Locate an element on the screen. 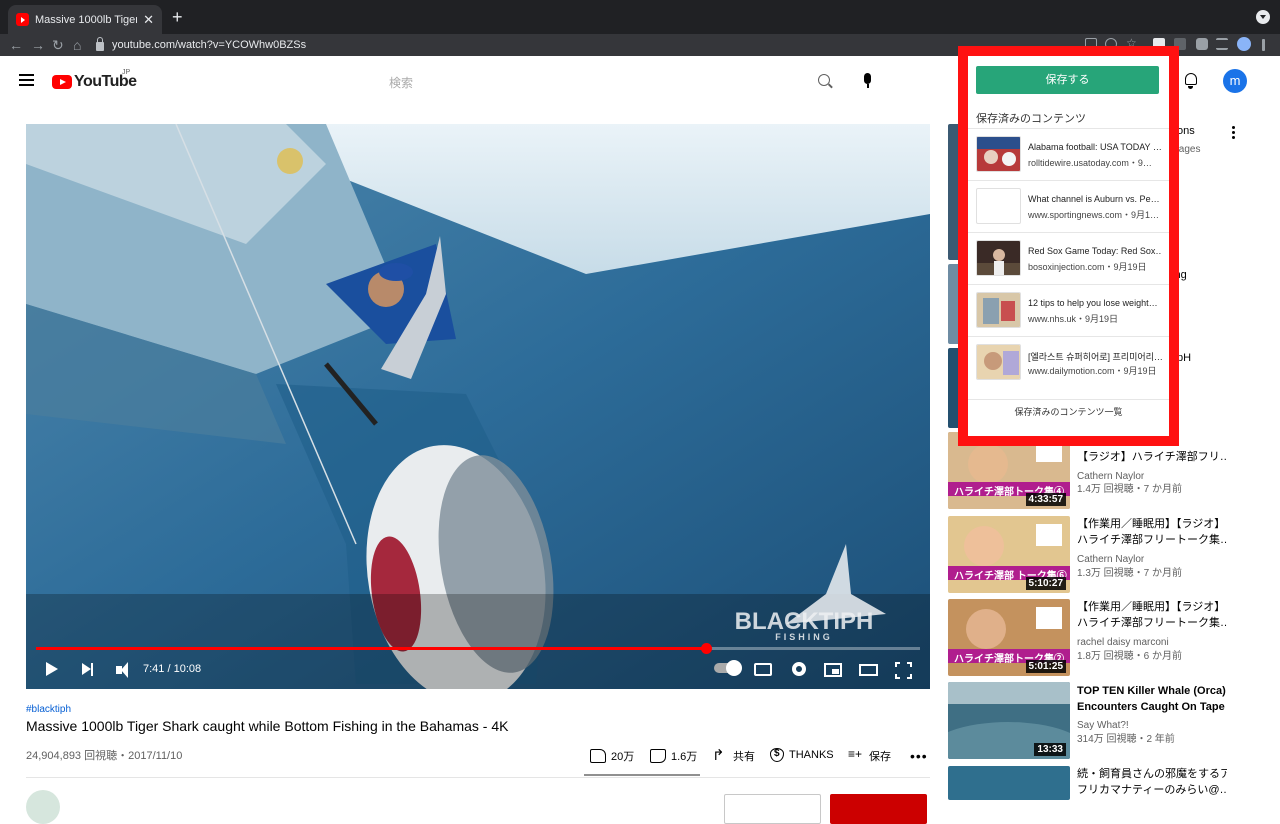 This screenshot has height=824, width=1280. avatar: m is located at coordinates (1235, 81).